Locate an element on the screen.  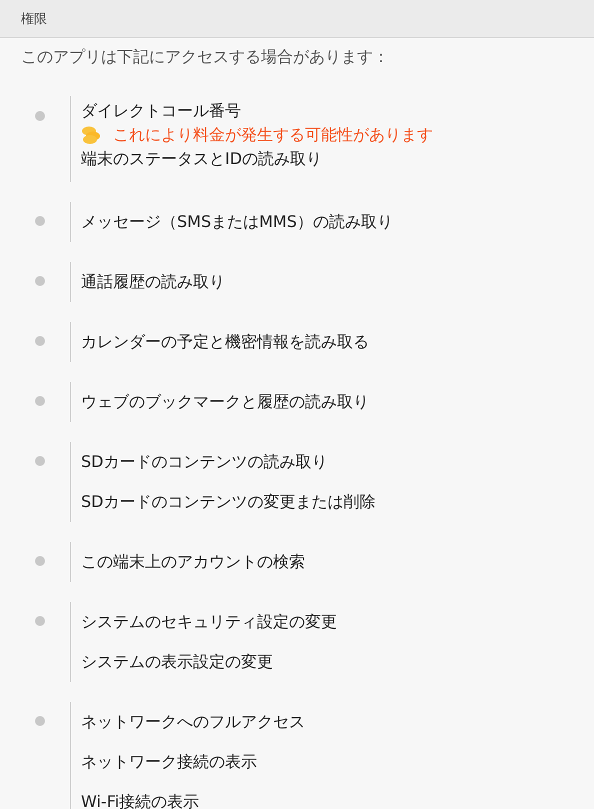
permission-text: ネットワークへのフルアクセス is located at coordinates (193, 722).